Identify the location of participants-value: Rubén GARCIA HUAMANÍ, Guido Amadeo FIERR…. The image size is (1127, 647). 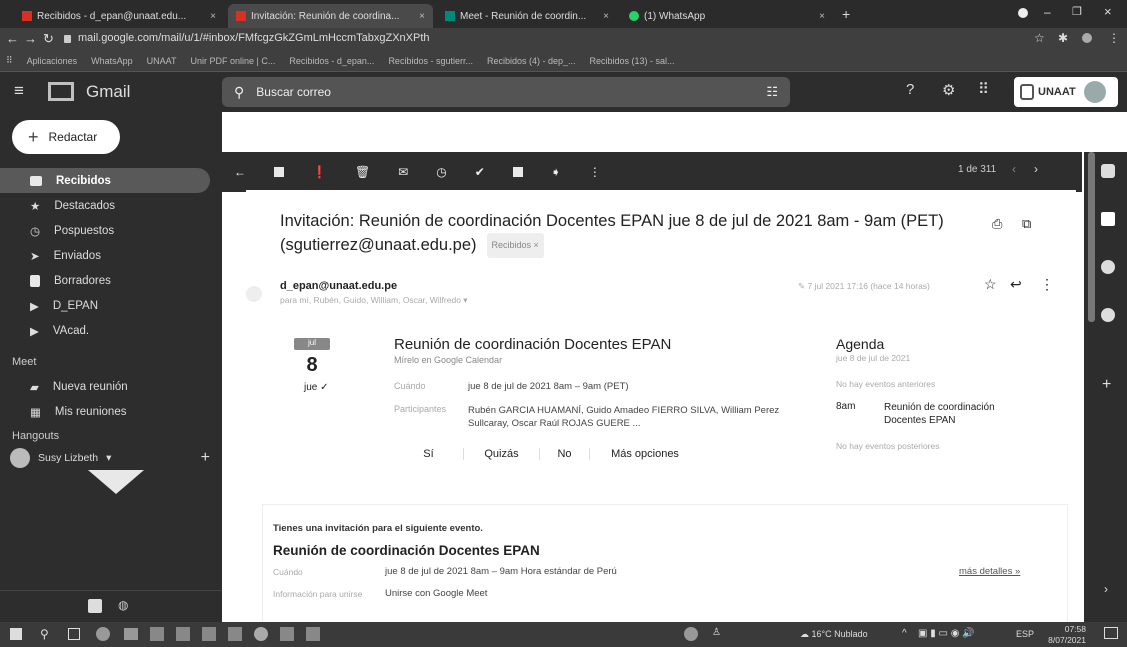
(633, 417).